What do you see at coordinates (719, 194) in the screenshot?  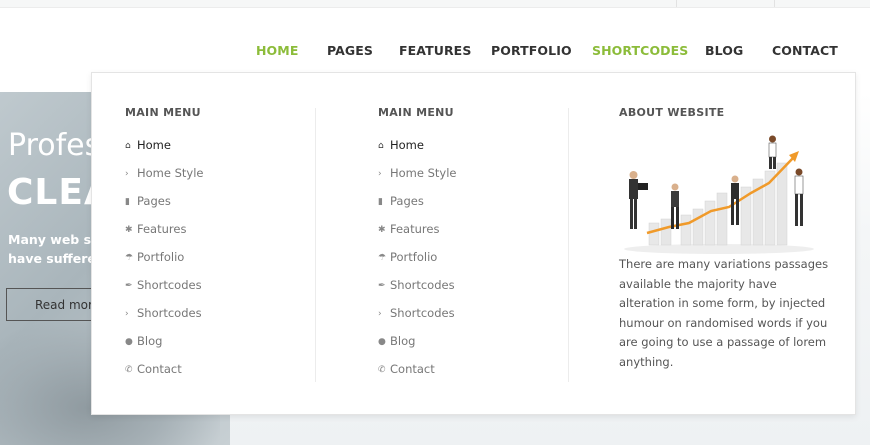 I see `business-growth-illustration` at bounding box center [719, 194].